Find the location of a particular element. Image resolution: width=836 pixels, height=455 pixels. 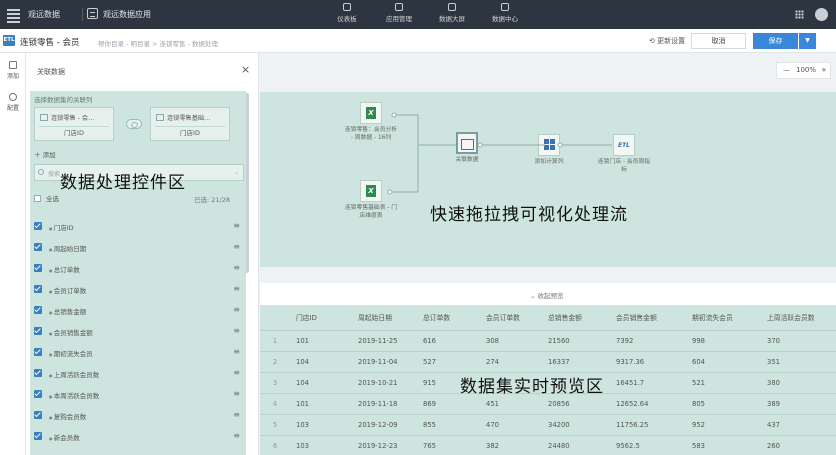

apps-grid-icon is located at coordinates (799, 14).